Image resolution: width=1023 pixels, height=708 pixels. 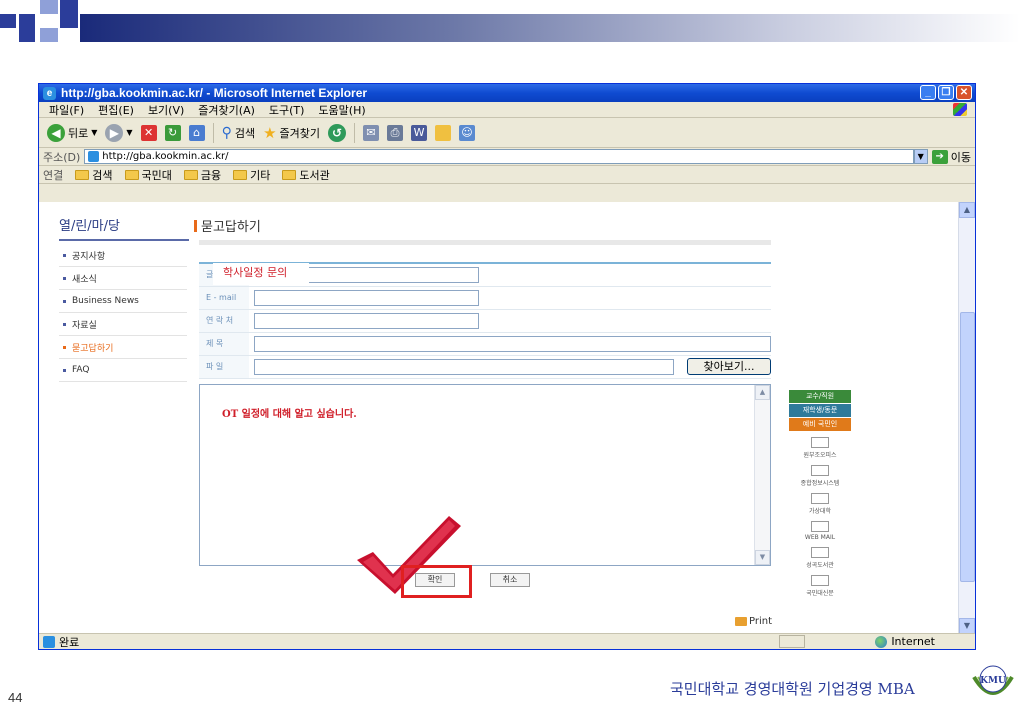 What do you see at coordinates (123, 324) in the screenshot?
I see `sidebar-item-archive: 자료실` at bounding box center [123, 324].